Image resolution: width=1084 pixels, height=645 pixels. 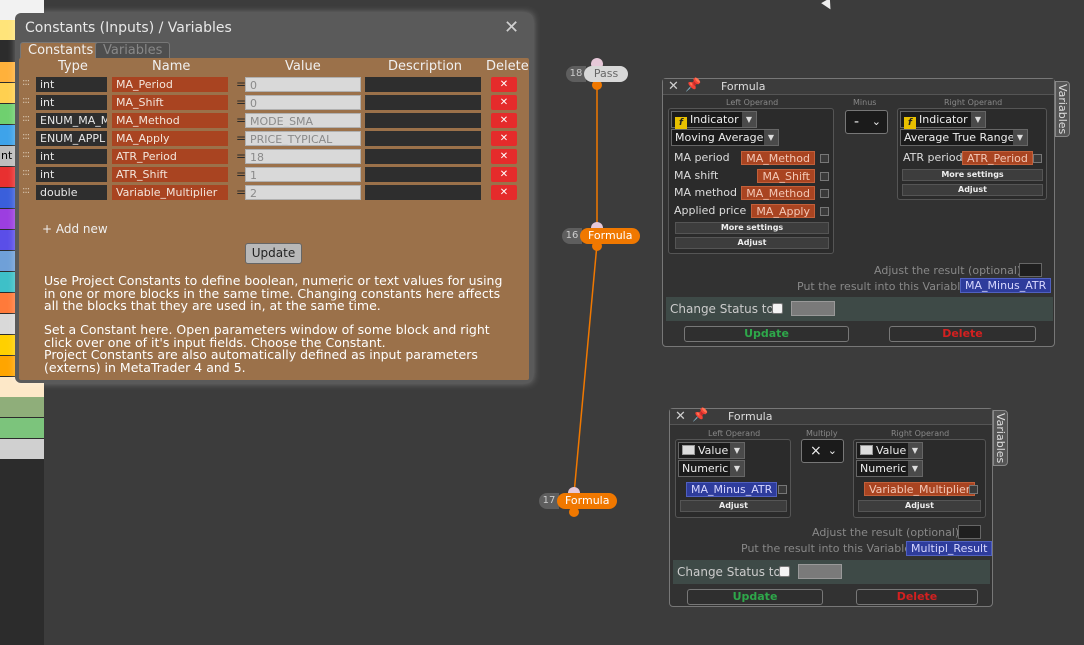 I want to click on value-field: PRICE_TYPICAL, so click(x=303, y=138).